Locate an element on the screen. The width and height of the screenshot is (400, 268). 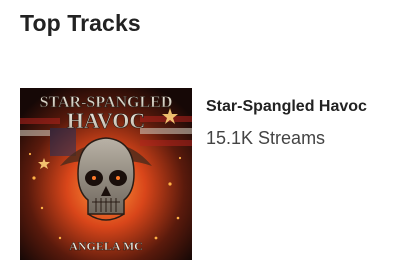
cover-artist: ANGELA MC is located at coordinates (106, 246).